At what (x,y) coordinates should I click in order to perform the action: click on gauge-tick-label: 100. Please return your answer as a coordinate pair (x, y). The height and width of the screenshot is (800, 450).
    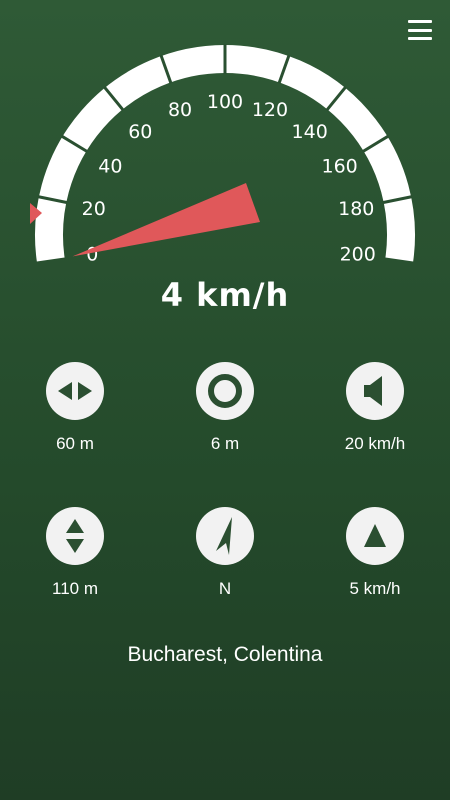
    Looking at the image, I should click on (225, 102).